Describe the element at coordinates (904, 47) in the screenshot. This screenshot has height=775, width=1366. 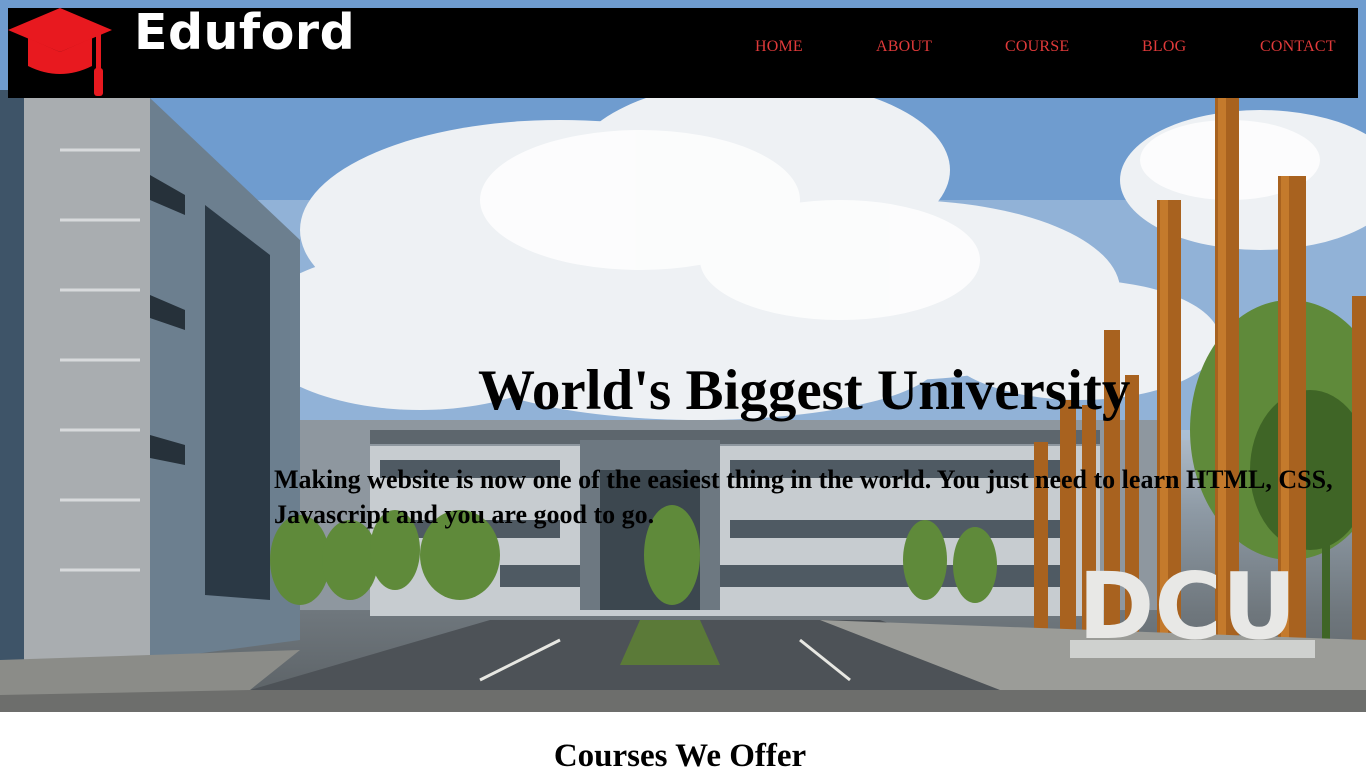
I see `nav-link-about: ABOUT` at that location.